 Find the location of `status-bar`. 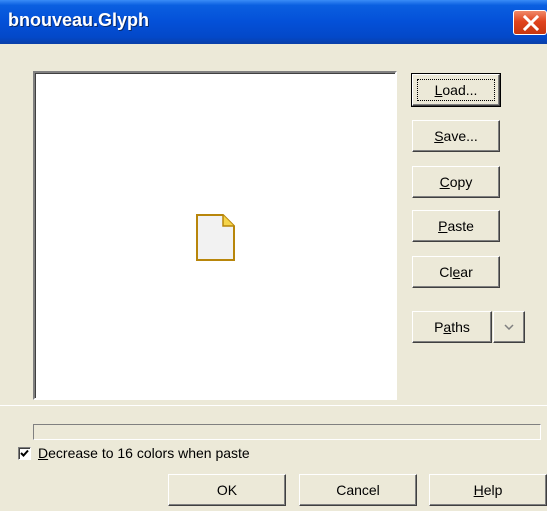

status-bar is located at coordinates (287, 432).